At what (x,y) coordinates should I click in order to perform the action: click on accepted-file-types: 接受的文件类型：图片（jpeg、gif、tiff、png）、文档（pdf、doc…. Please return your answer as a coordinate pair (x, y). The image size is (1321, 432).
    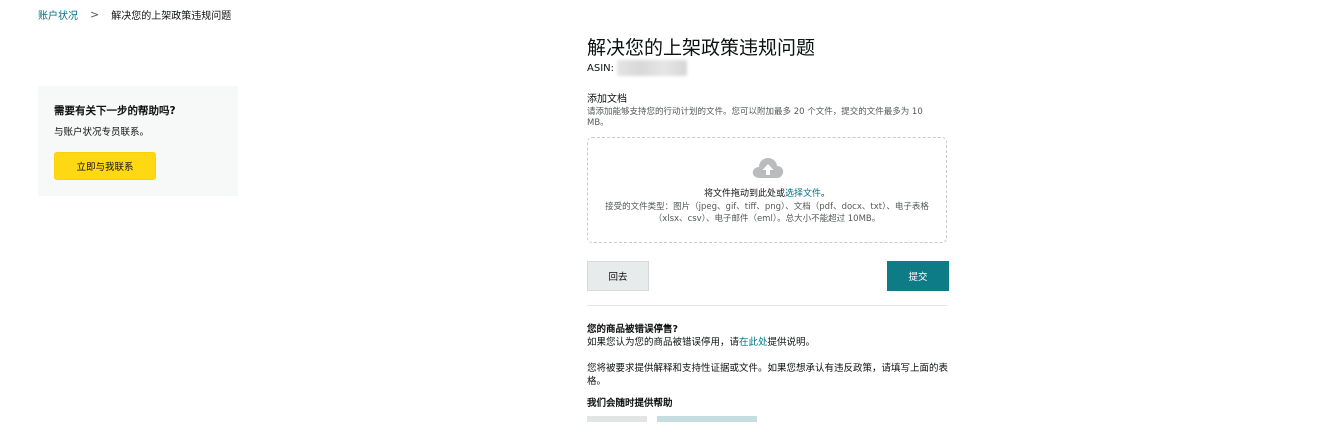
    Looking at the image, I should click on (767, 213).